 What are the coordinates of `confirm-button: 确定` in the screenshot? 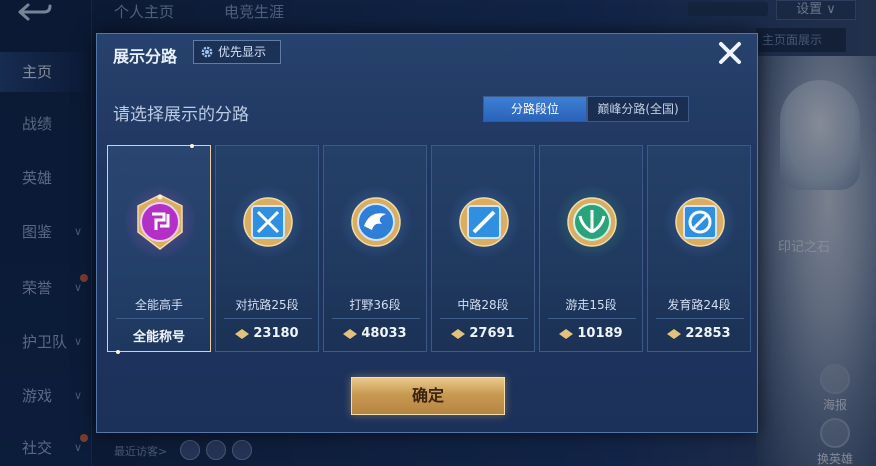 It's located at (428, 396).